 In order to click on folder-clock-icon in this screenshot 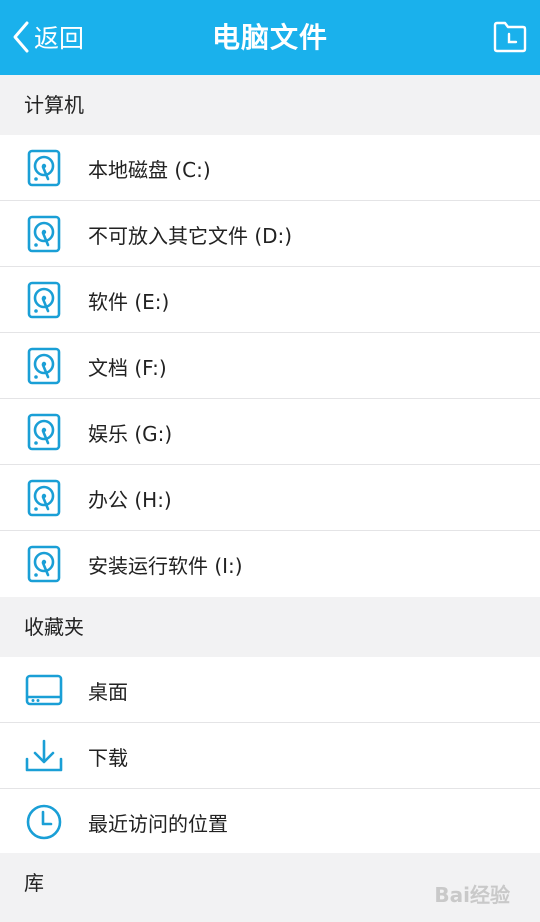, I will do `click(510, 37)`.